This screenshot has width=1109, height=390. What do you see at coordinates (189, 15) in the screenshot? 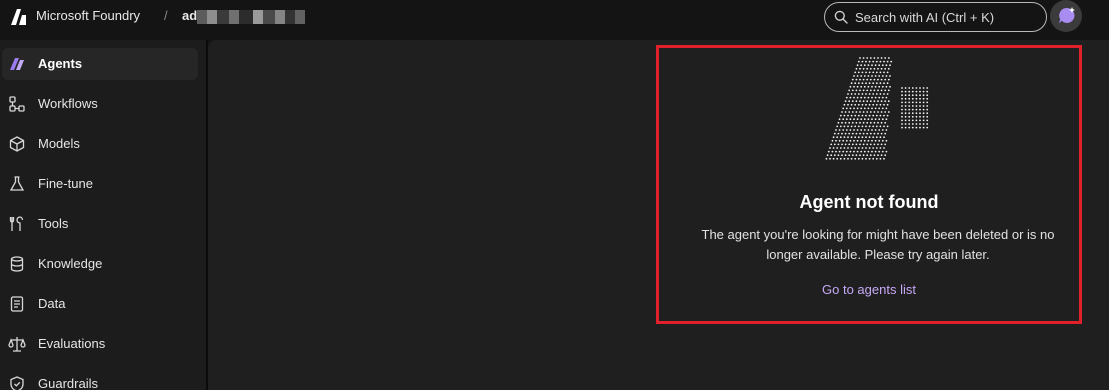
I see `project-name: ad` at bounding box center [189, 15].